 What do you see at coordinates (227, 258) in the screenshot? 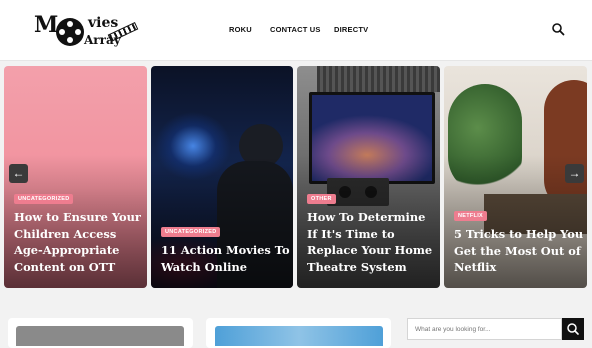
I see `slide-title: 11 Action Movies To Watch Online` at bounding box center [227, 258].